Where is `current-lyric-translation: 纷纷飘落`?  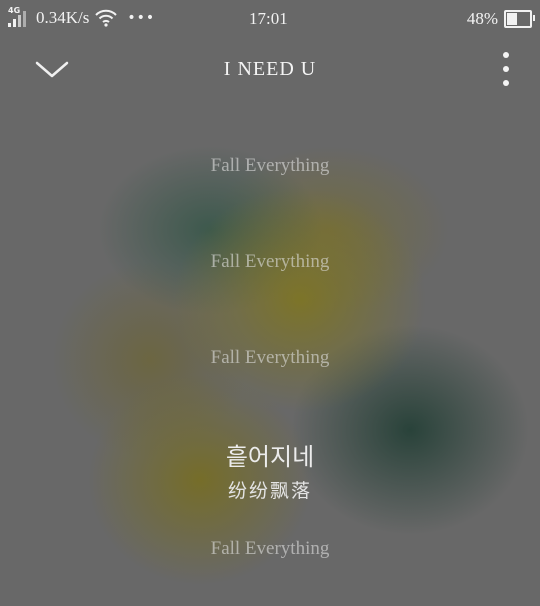
current-lyric-translation: 纷纷飘落 is located at coordinates (269, 491).